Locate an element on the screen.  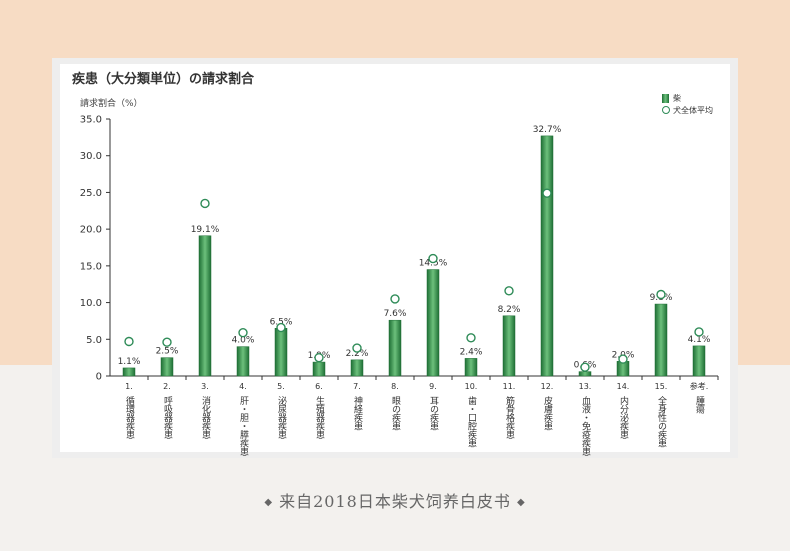
bar-value-label: 19.1% is located at coordinates (205, 230).